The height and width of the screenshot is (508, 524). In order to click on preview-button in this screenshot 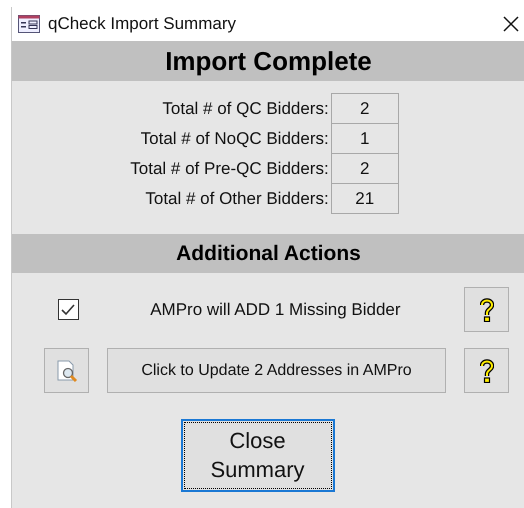, I will do `click(66, 370)`.